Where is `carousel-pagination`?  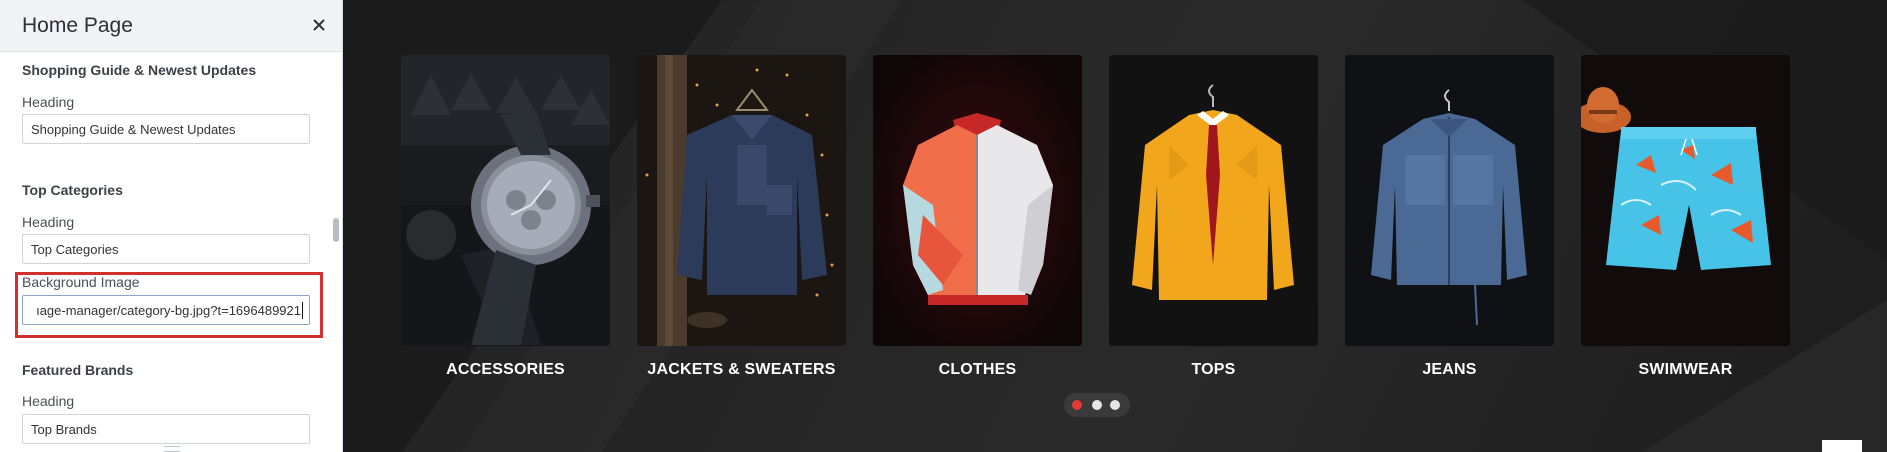
carousel-pagination is located at coordinates (1097, 405).